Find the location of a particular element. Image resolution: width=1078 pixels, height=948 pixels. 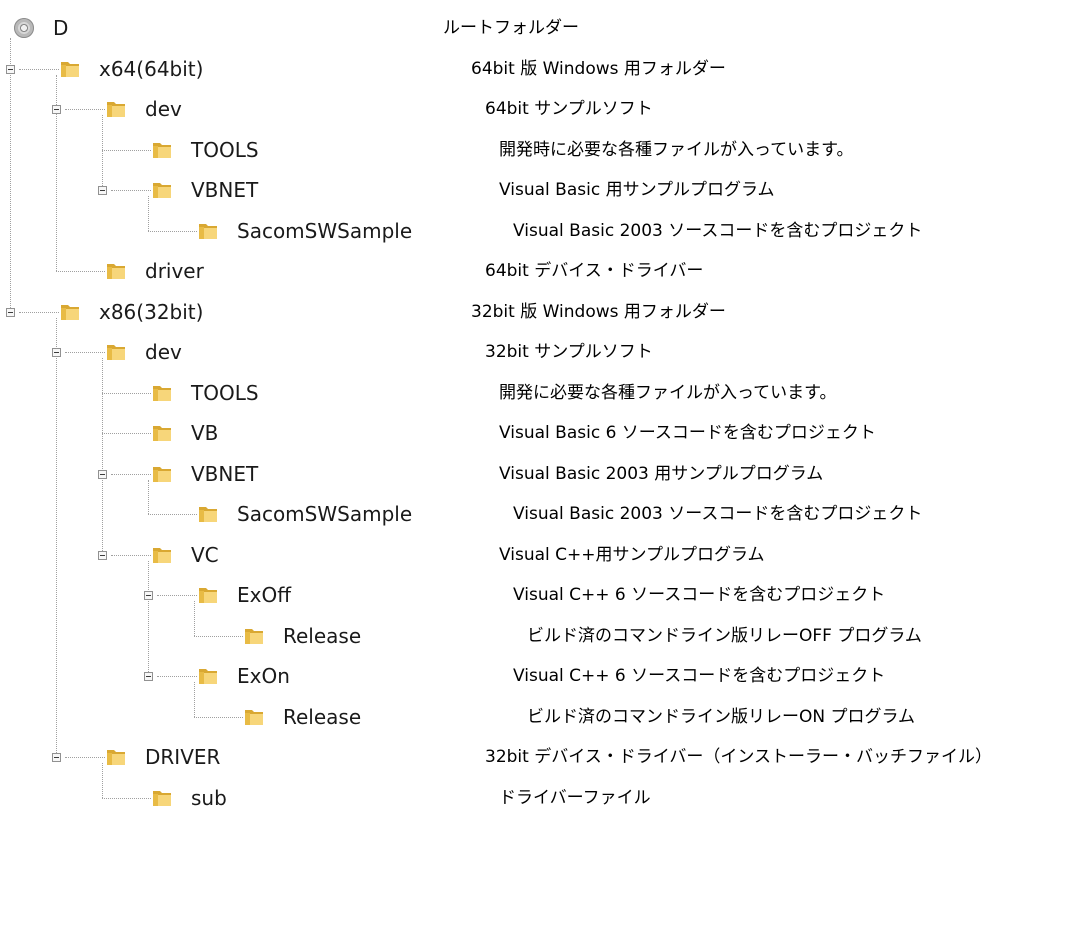

folder-description: 32bit デバイス・ドライバー（インストーラー・バッチファイル） is located at coordinates (739, 757).